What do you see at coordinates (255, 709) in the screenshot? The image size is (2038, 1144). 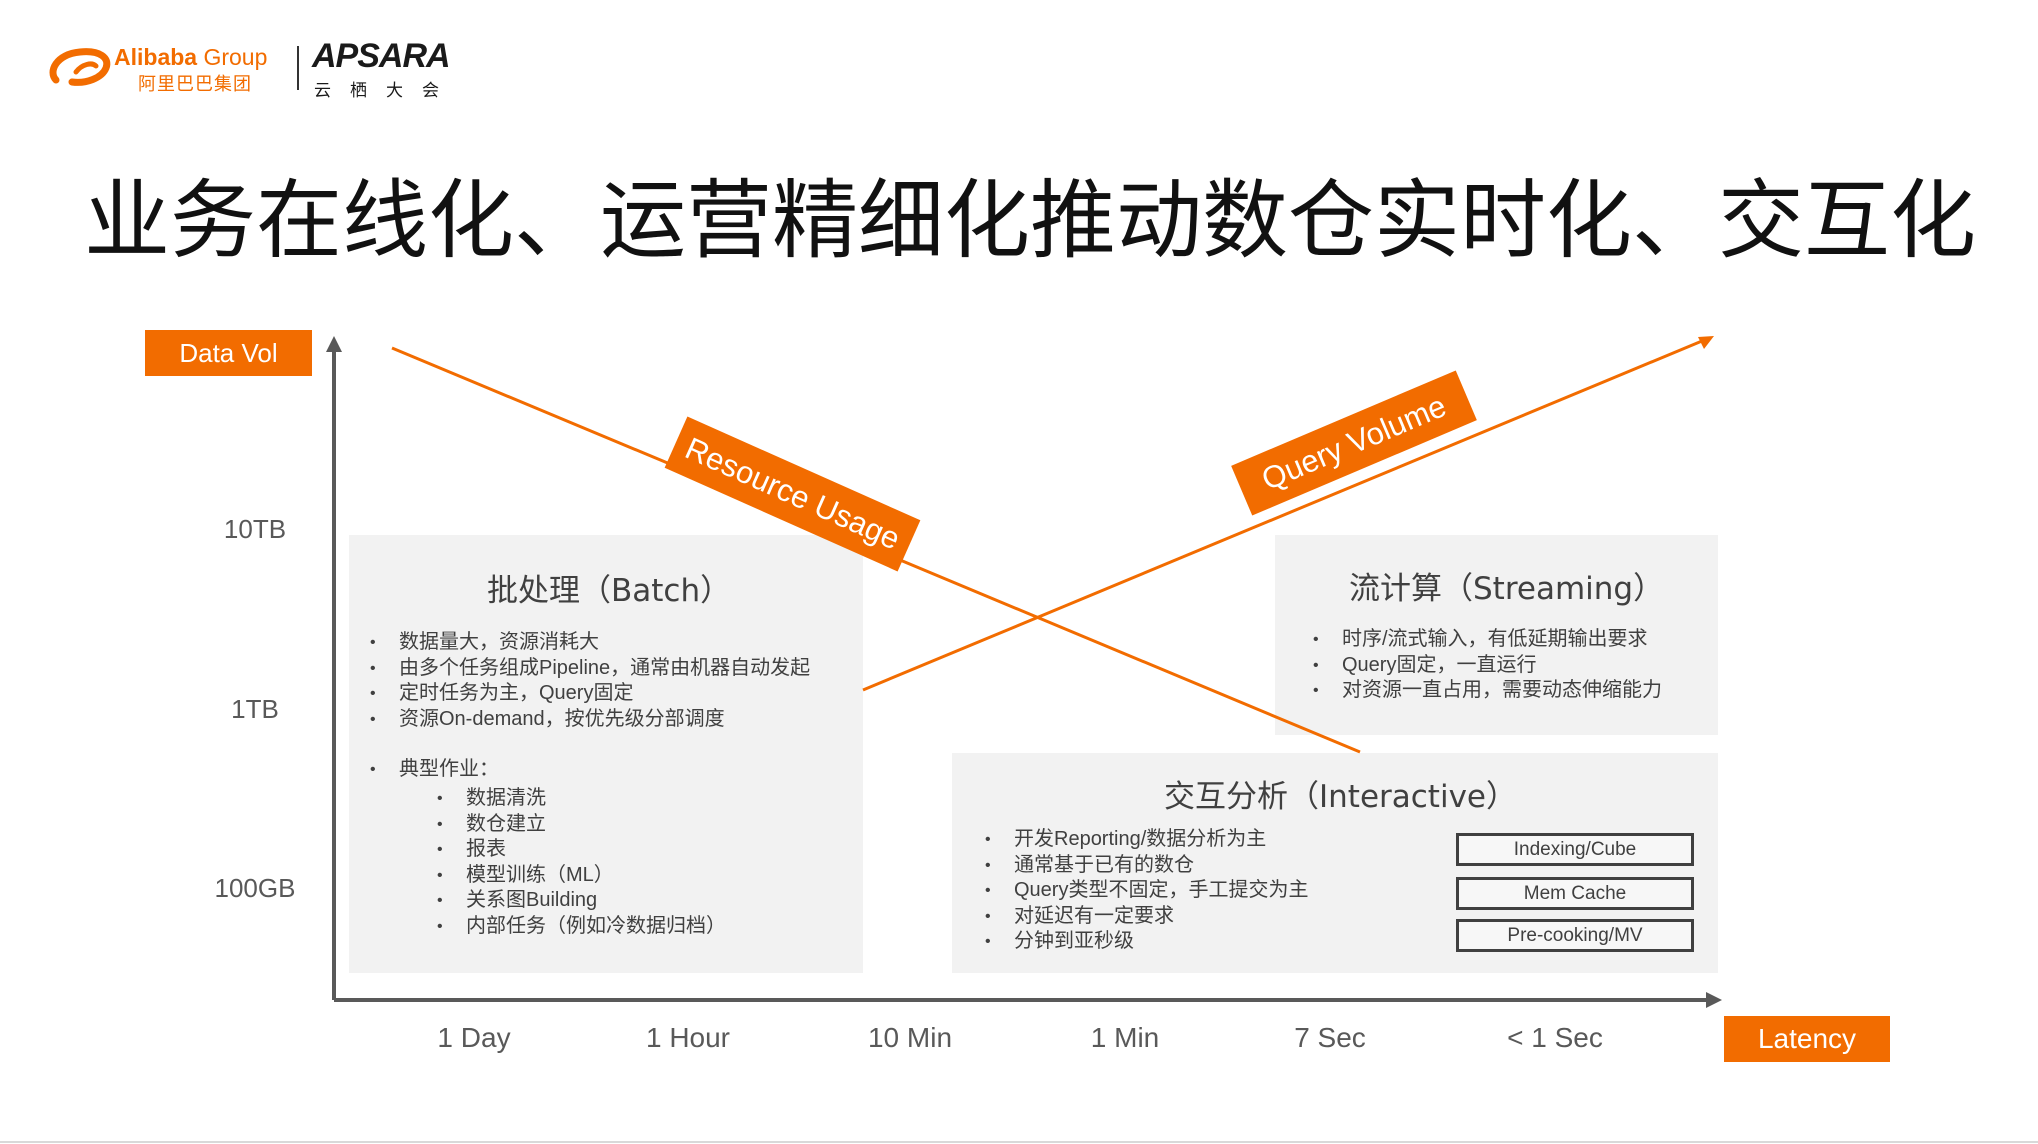 I see `y-tick-1tb: 1TB` at bounding box center [255, 709].